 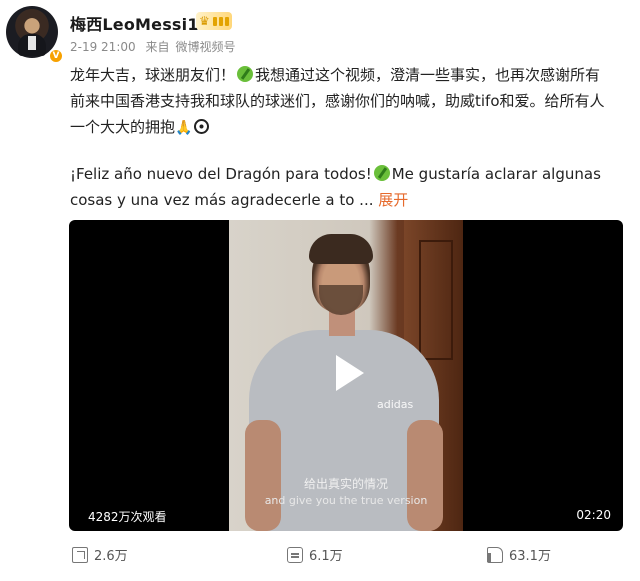 I want to click on post-text-greeting: 龙年大吉，球迷朋友们！, so click(x=153, y=75).